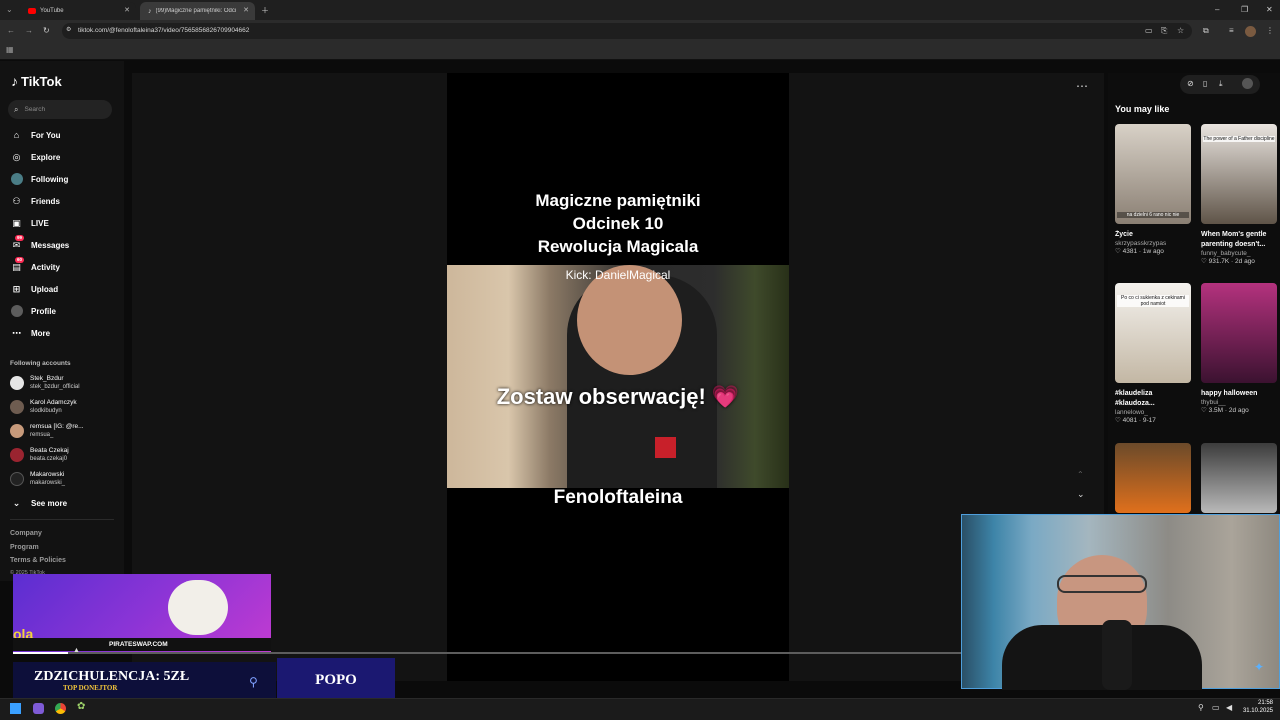 This screenshot has width=1280, height=720. What do you see at coordinates (20, 259) in the screenshot?
I see `activity-badge: 60` at bounding box center [20, 259].